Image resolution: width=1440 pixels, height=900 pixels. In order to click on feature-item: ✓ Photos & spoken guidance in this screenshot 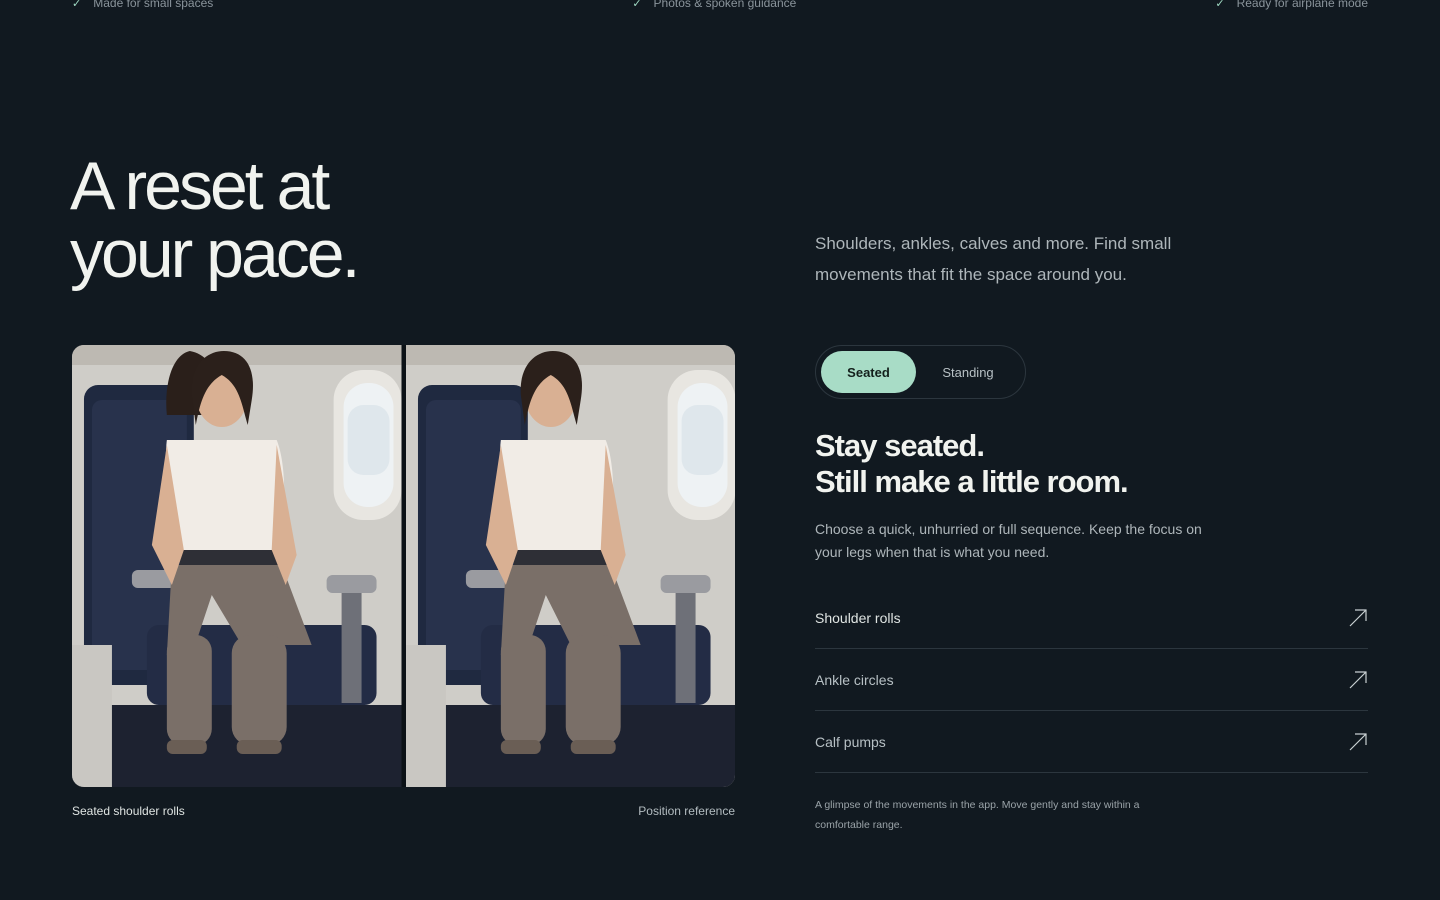, I will do `click(714, 5)`.